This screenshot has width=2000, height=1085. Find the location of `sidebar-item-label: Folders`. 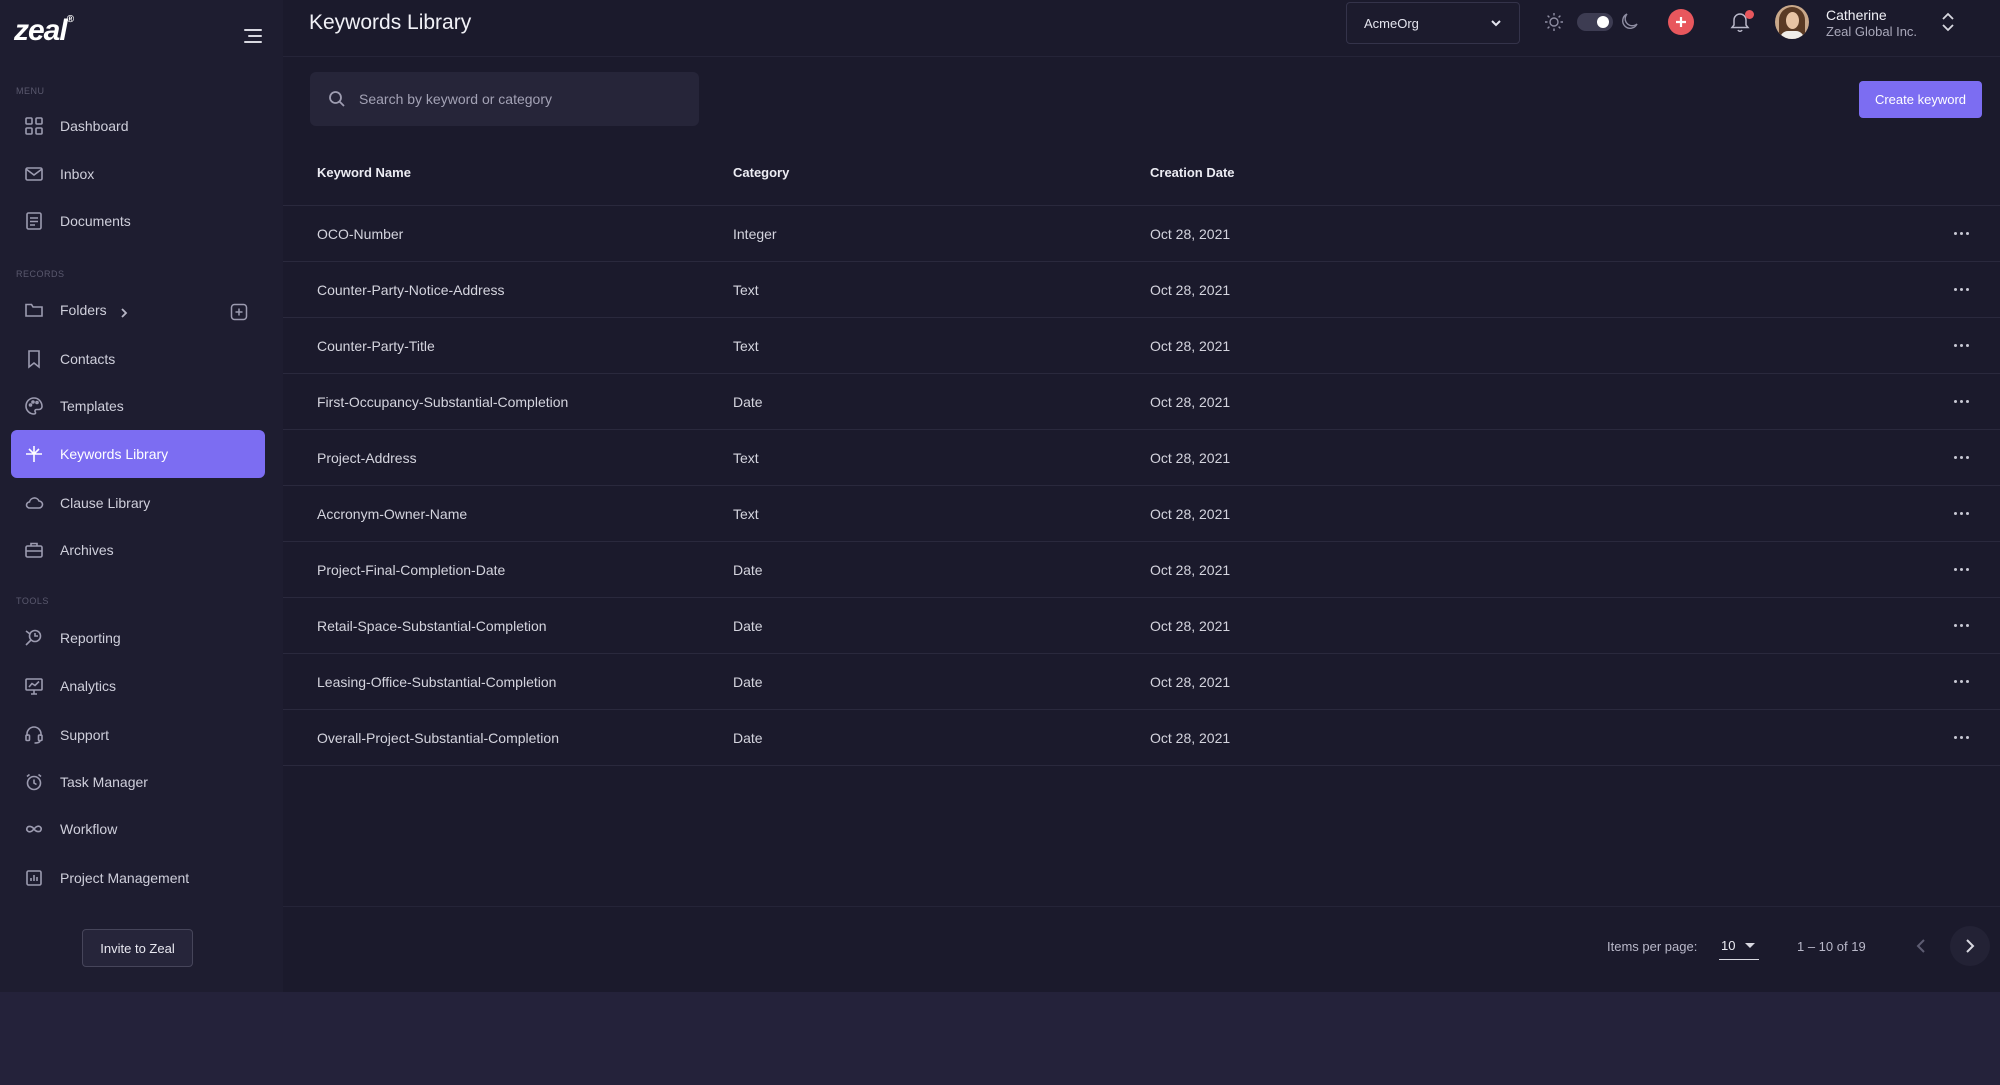

sidebar-item-label: Folders is located at coordinates (83, 310).